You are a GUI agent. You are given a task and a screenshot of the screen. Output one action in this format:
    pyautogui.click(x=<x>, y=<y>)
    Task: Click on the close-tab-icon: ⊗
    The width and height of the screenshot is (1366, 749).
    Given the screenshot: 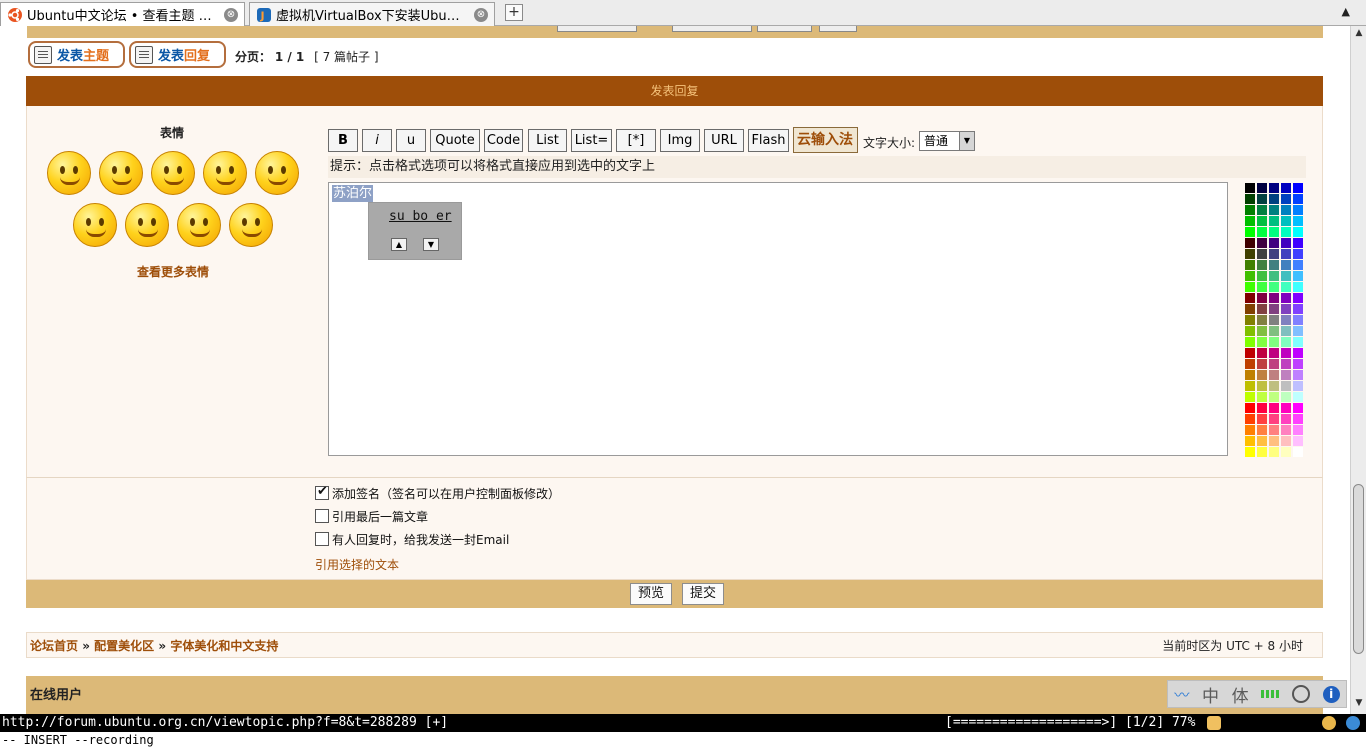 What is the action you would take?
    pyautogui.click(x=231, y=14)
    